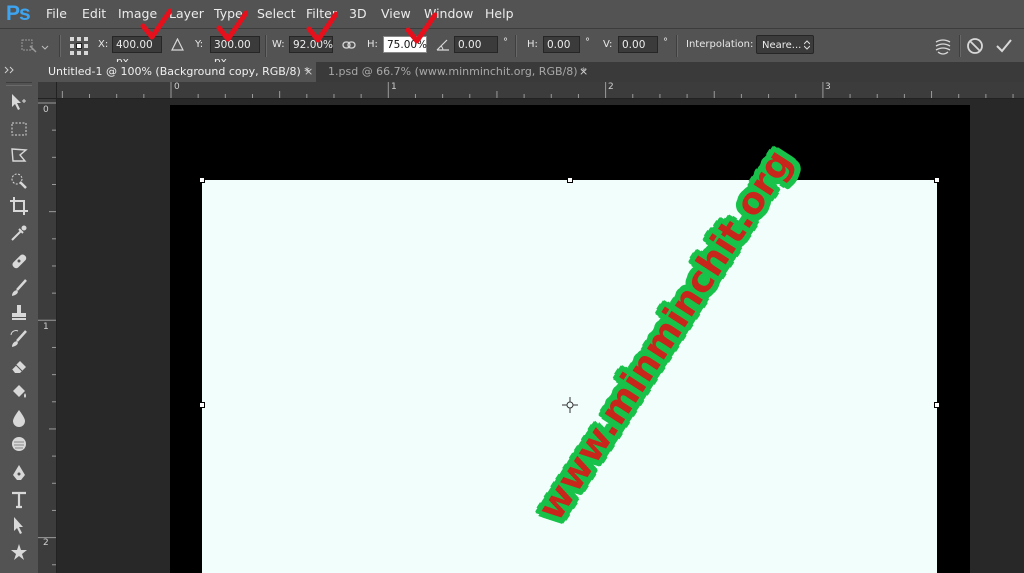  What do you see at coordinates (19, 444) in the screenshot?
I see `dodge-tool-icon` at bounding box center [19, 444].